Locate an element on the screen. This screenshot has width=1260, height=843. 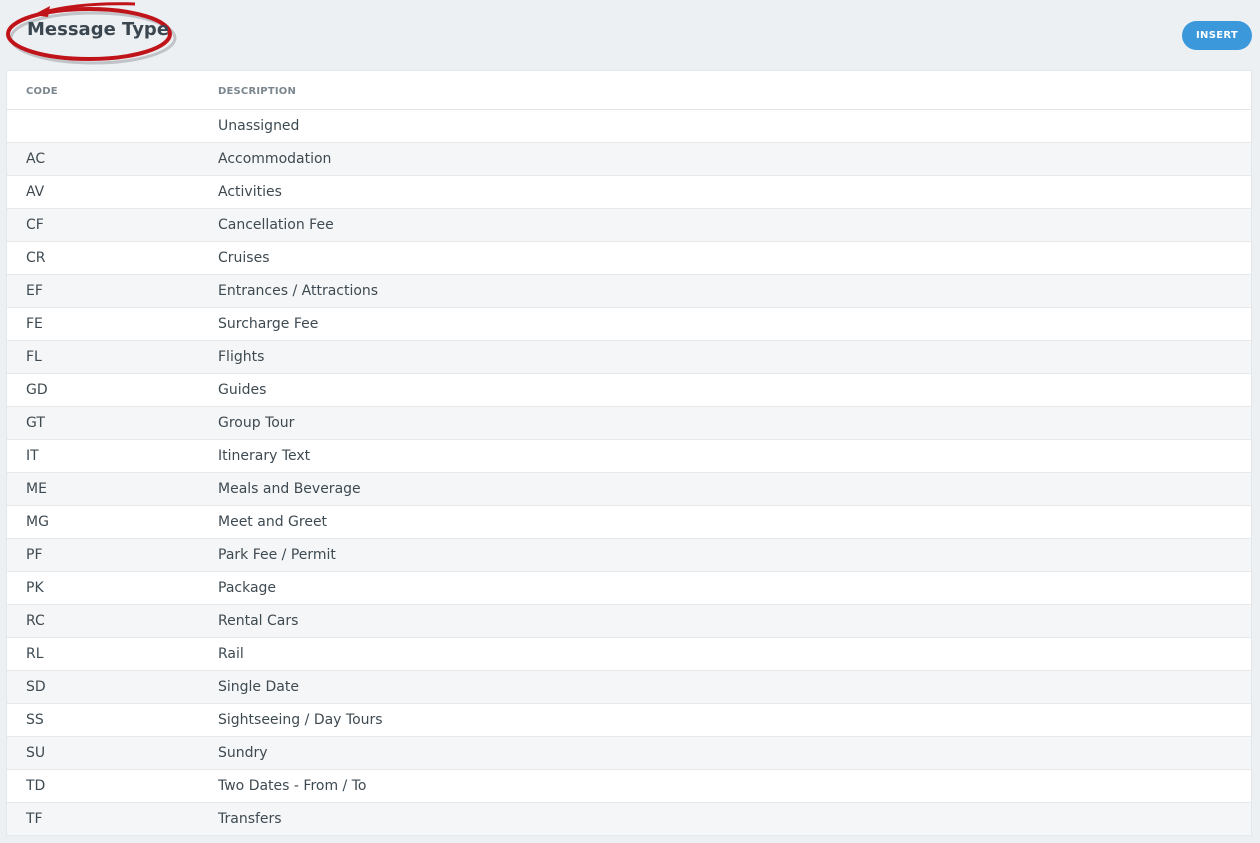
table-row: GT Group Tour is located at coordinates (629, 423).